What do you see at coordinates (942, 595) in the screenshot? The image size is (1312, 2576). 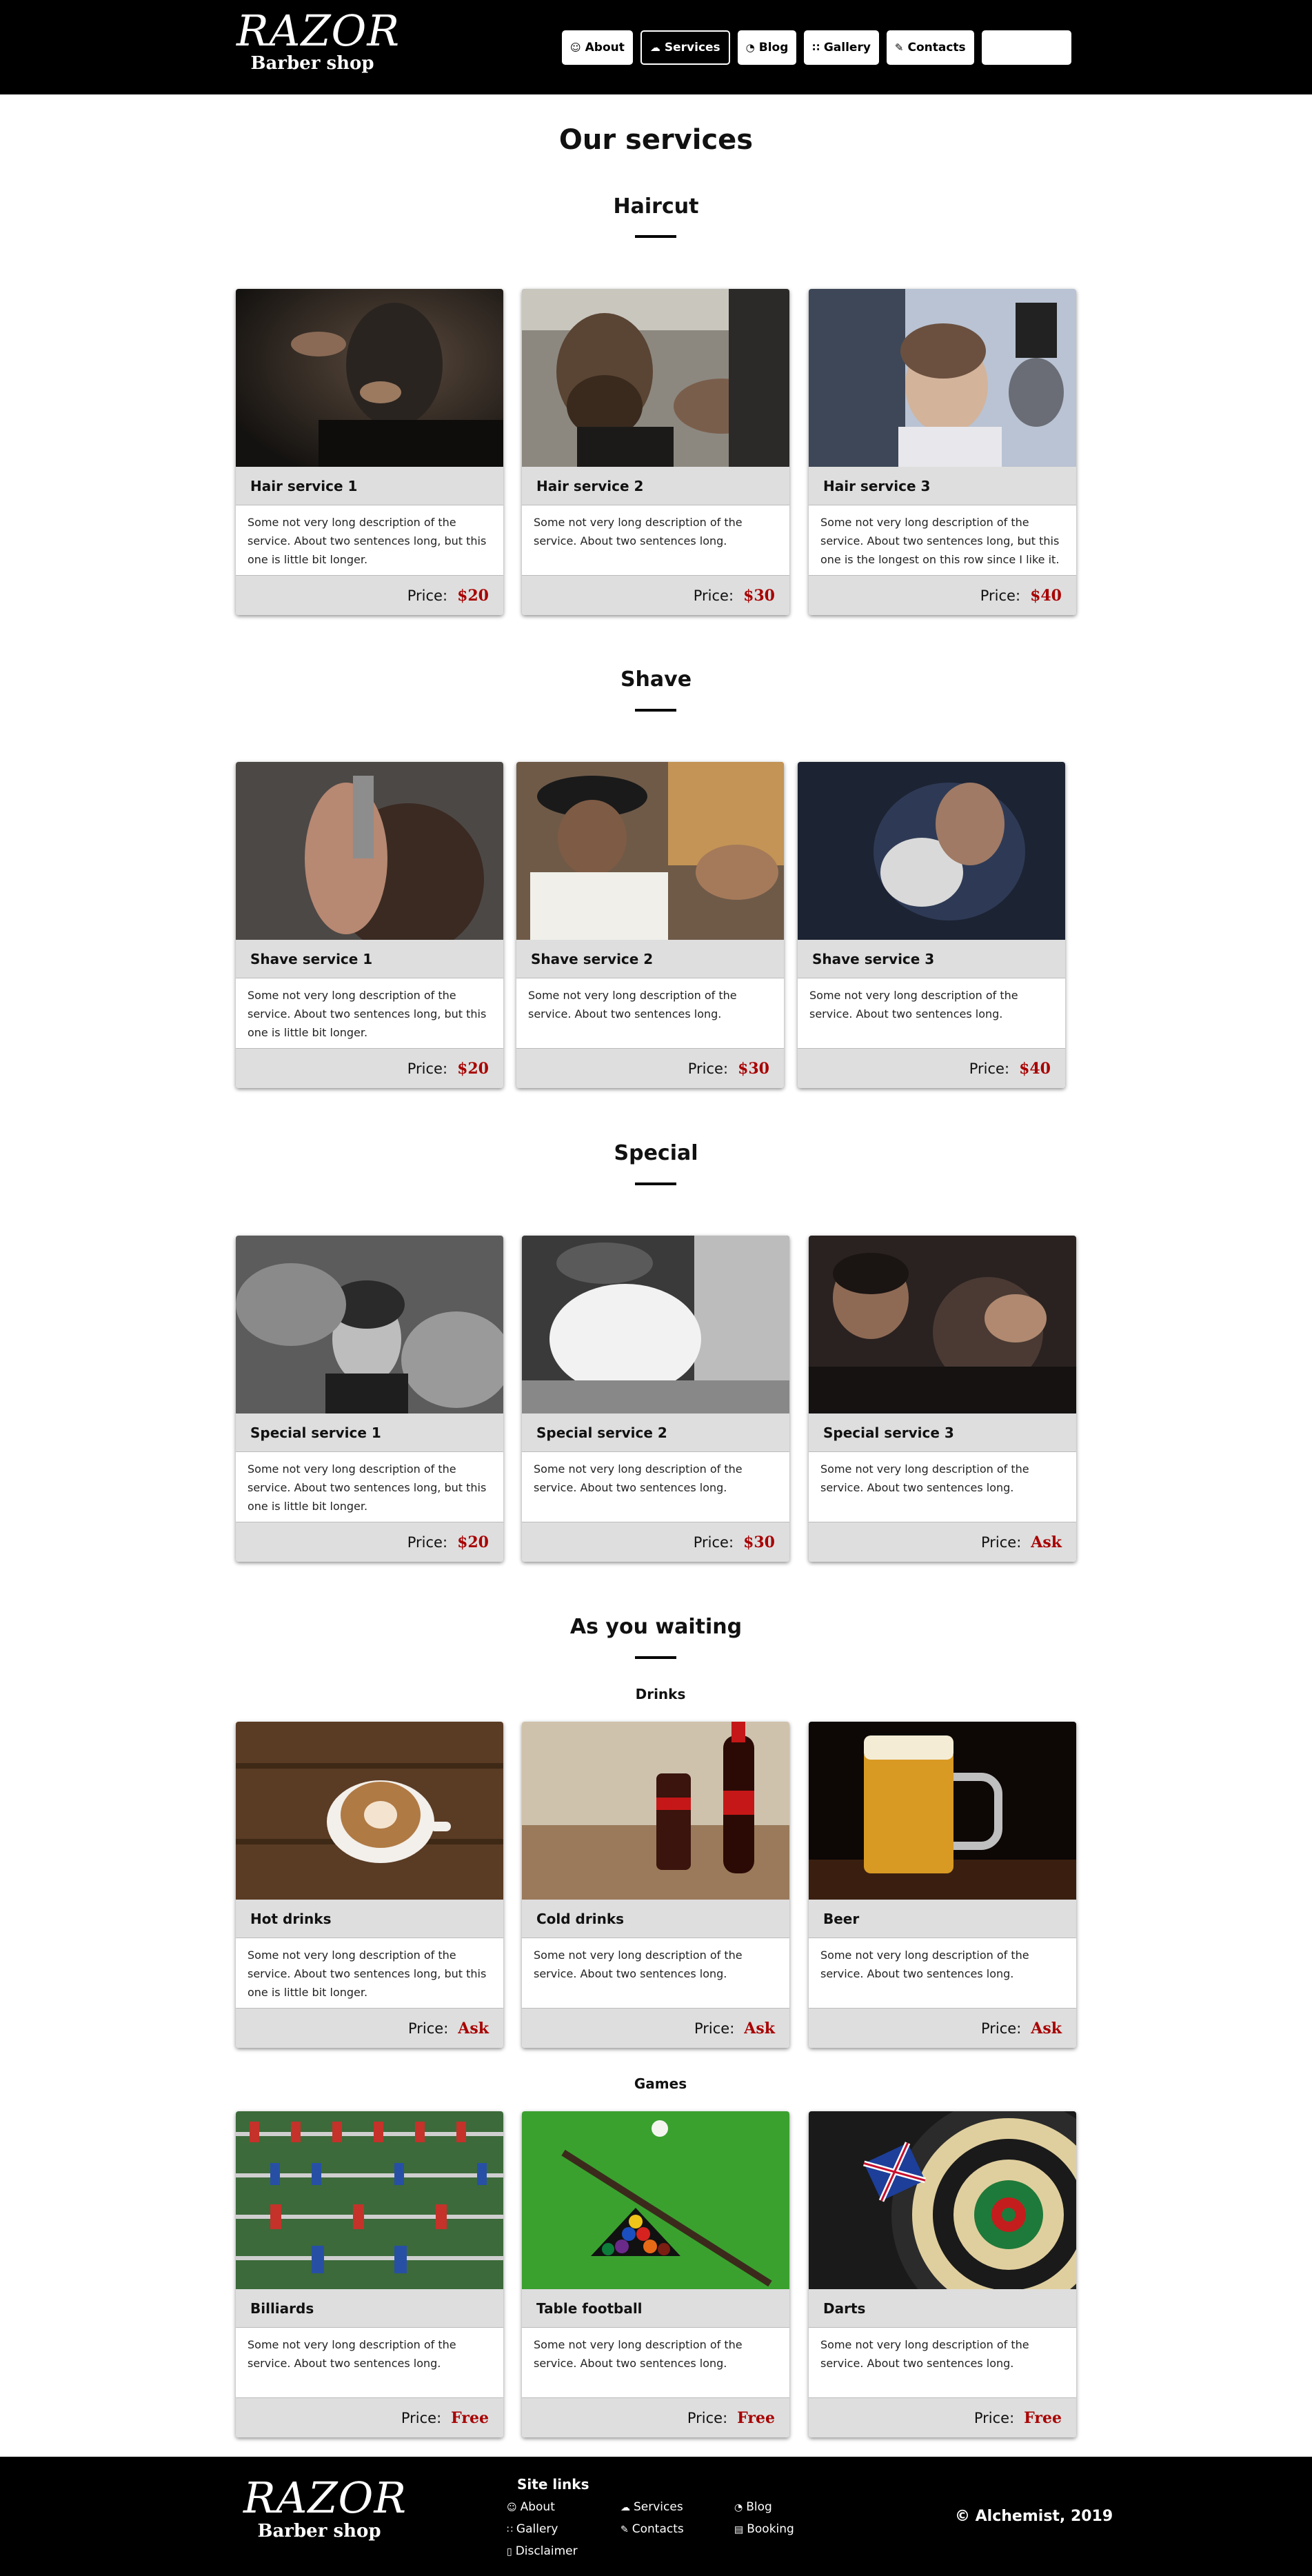 I see `card-price-bar: Price: $40` at bounding box center [942, 595].